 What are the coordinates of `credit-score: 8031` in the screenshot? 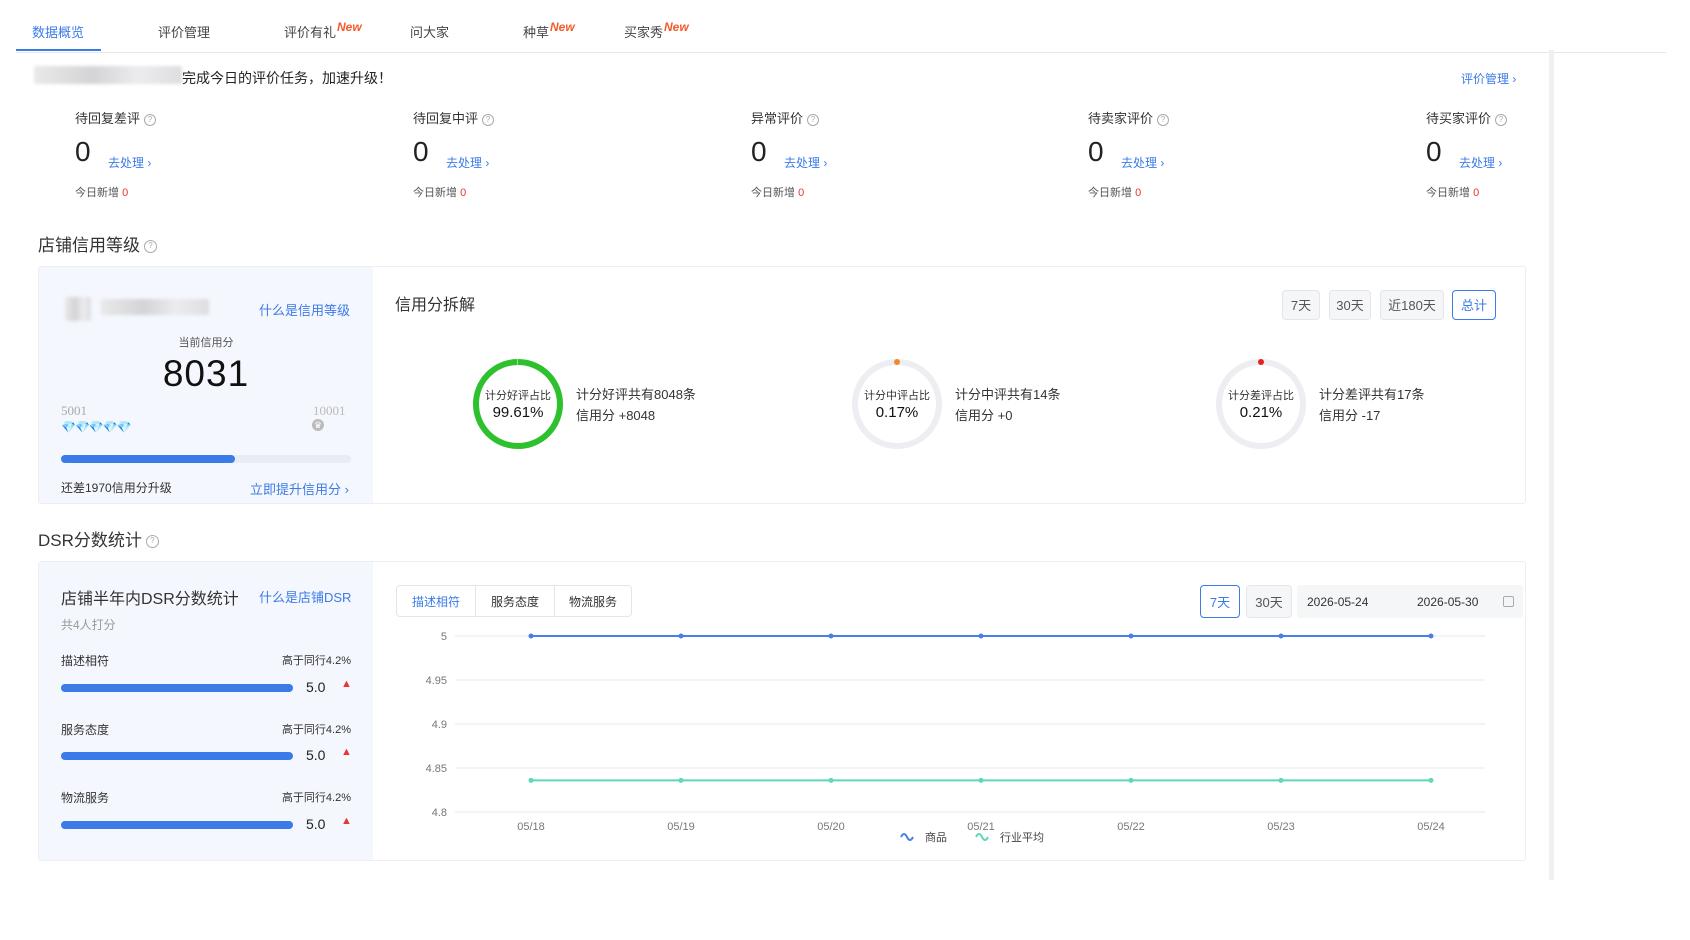 It's located at (206, 373).